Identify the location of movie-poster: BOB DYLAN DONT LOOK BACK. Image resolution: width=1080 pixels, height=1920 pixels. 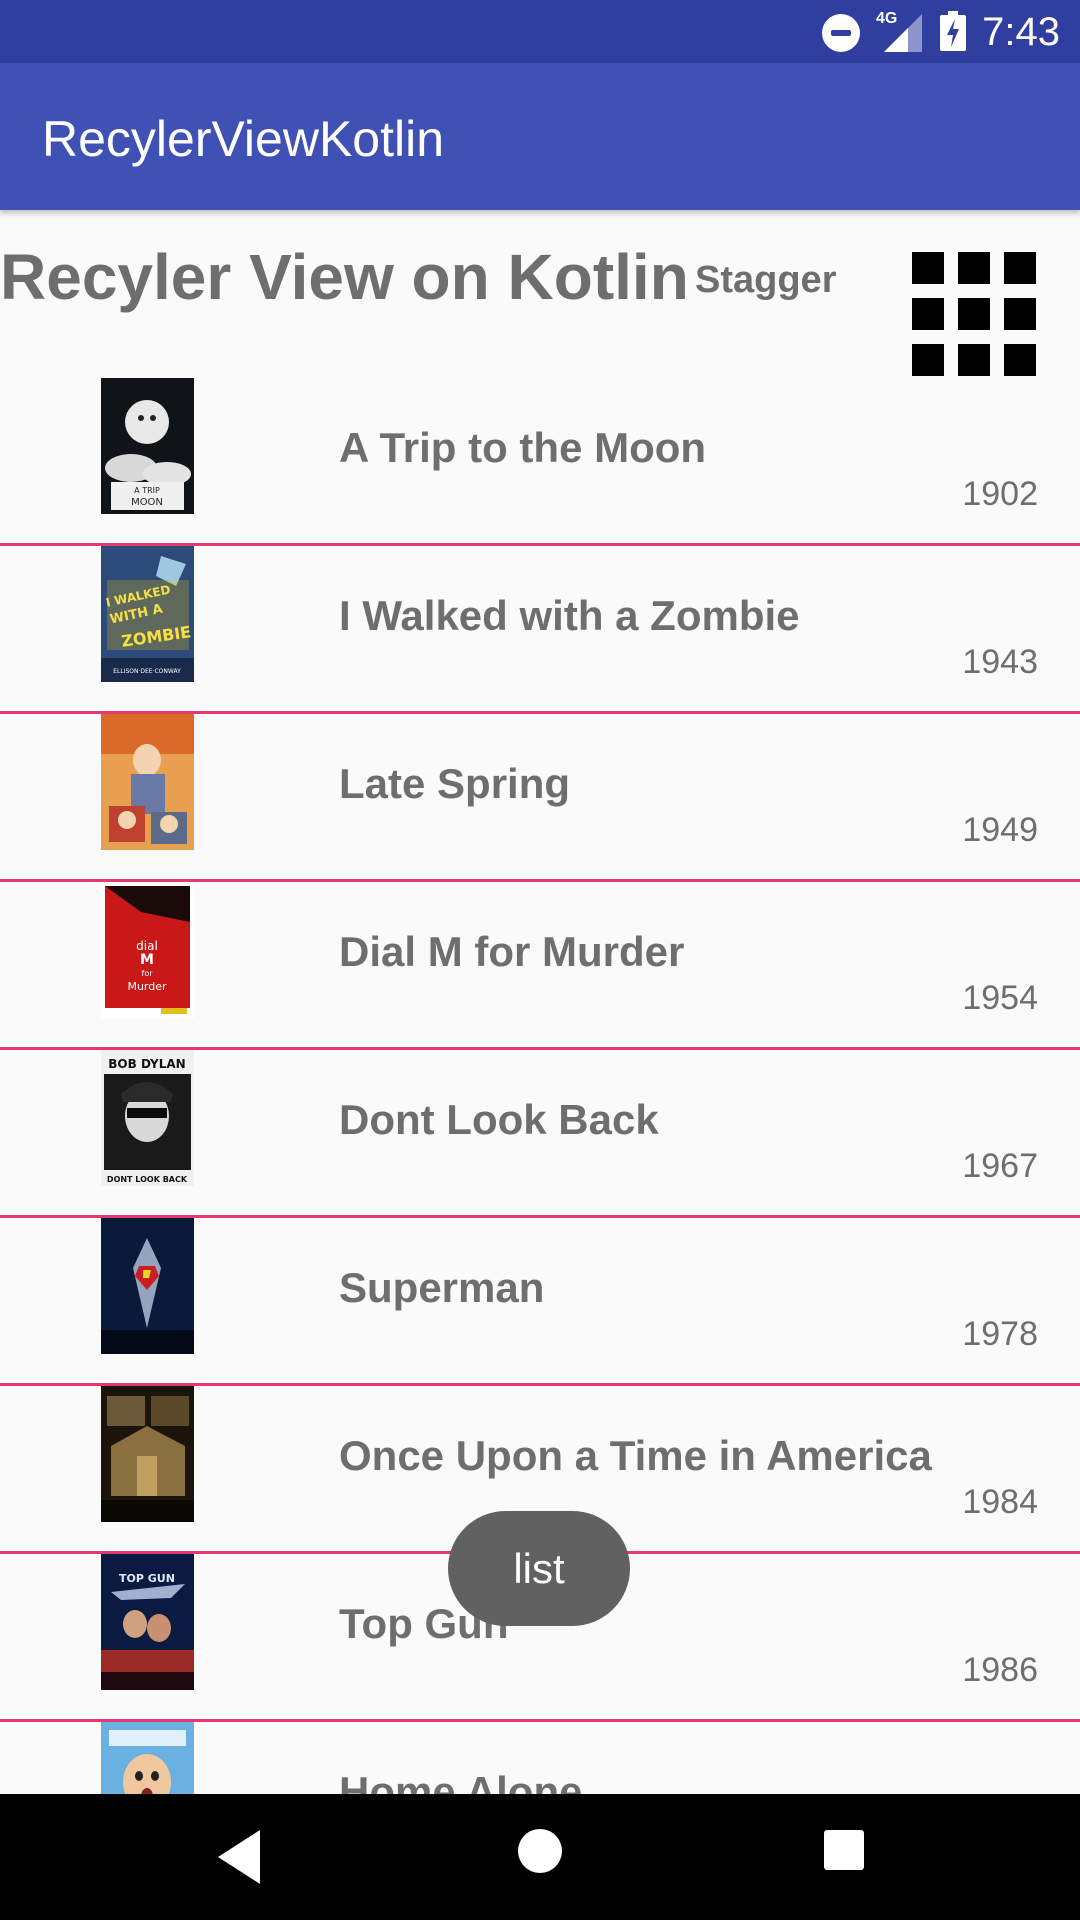
(147, 1118).